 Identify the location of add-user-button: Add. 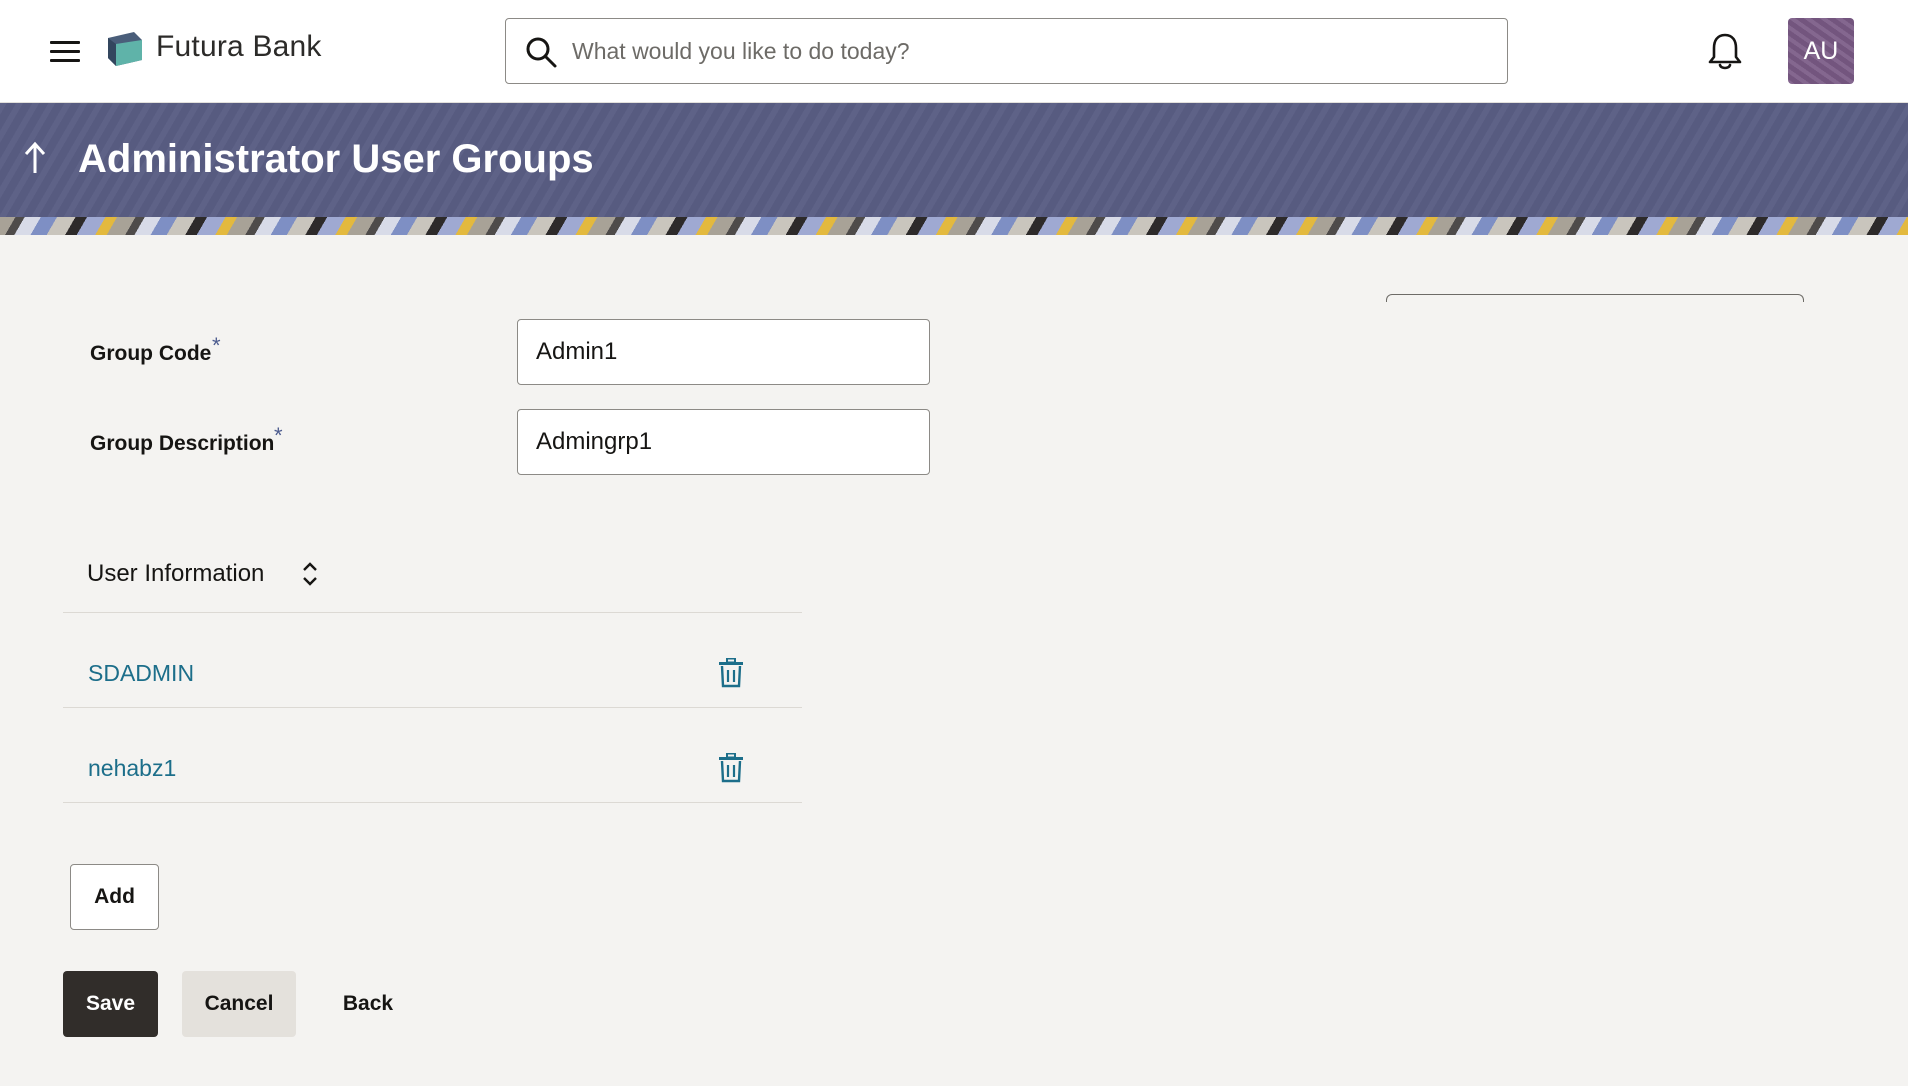
(114, 897).